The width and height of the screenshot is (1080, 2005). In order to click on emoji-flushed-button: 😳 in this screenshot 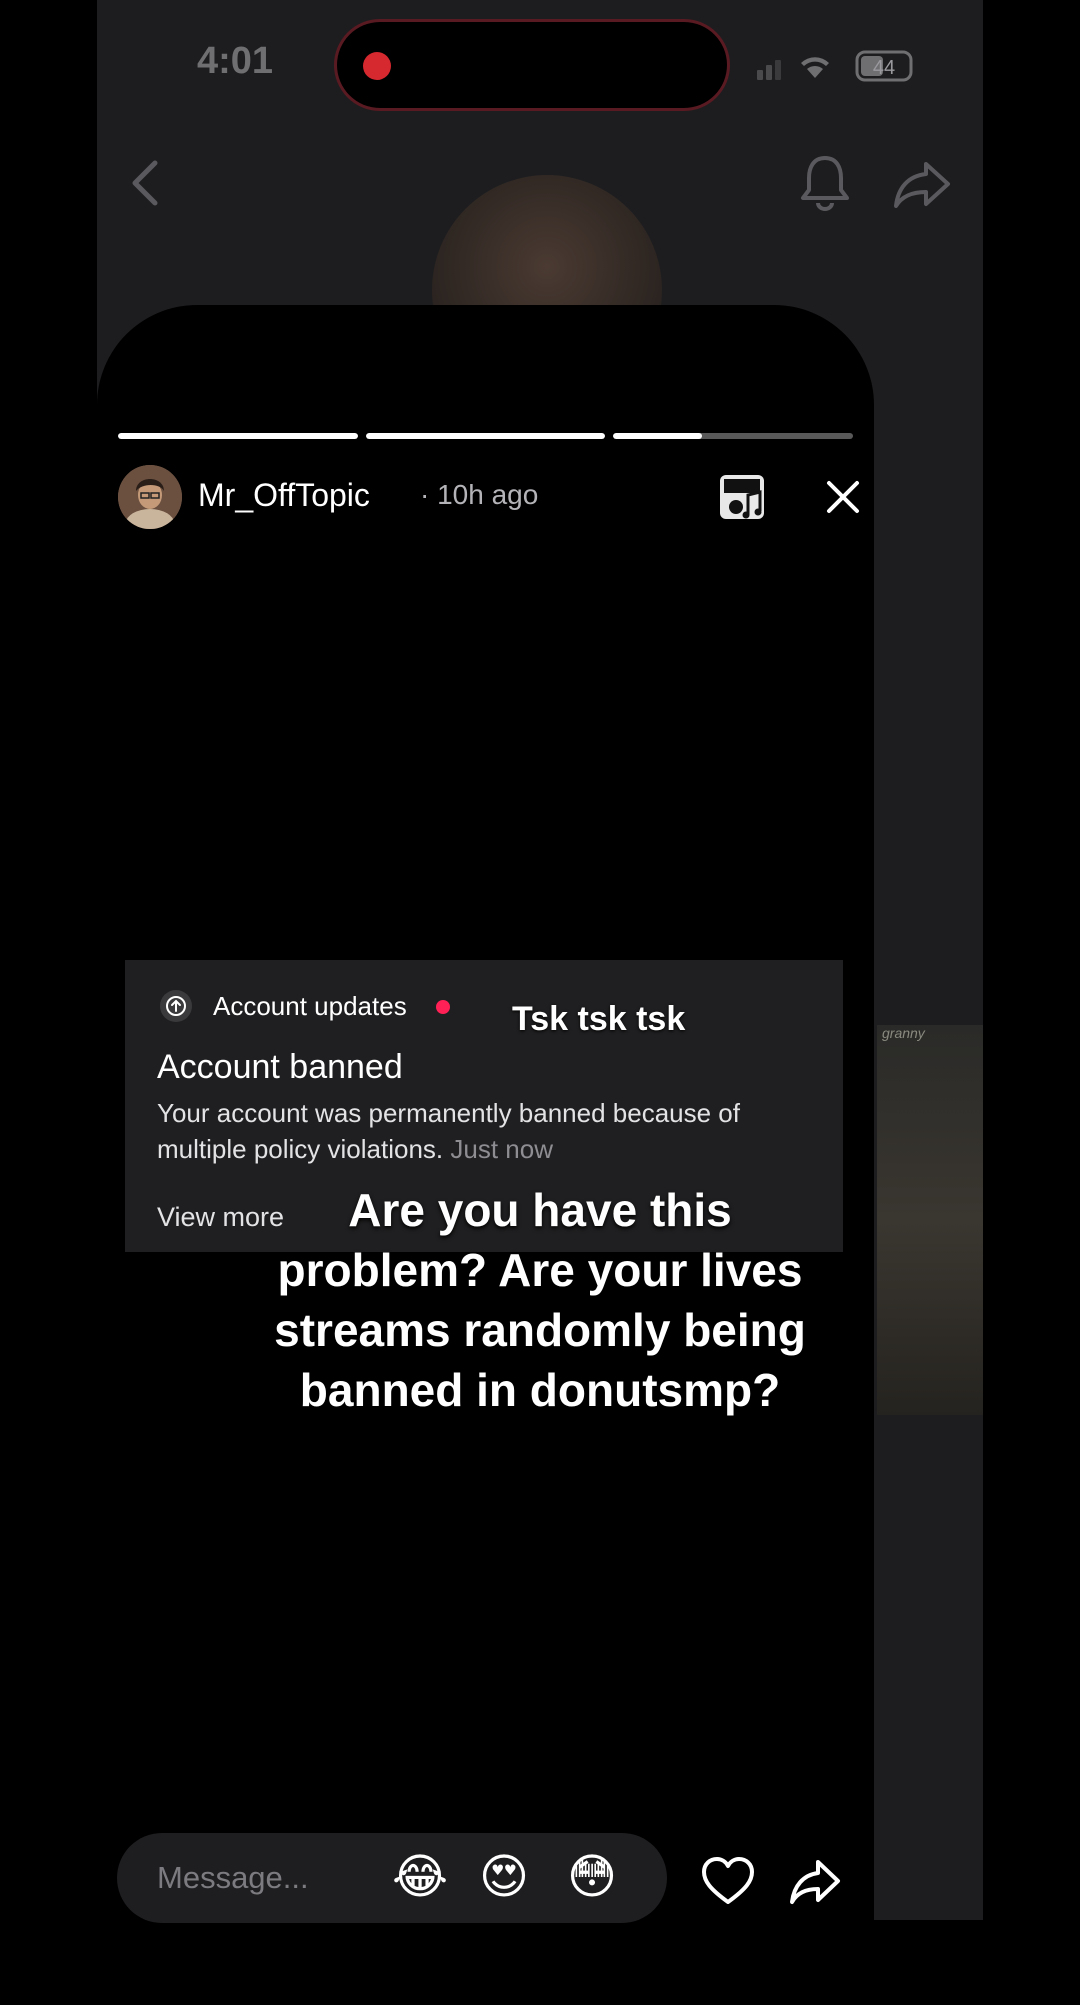, I will do `click(592, 1878)`.